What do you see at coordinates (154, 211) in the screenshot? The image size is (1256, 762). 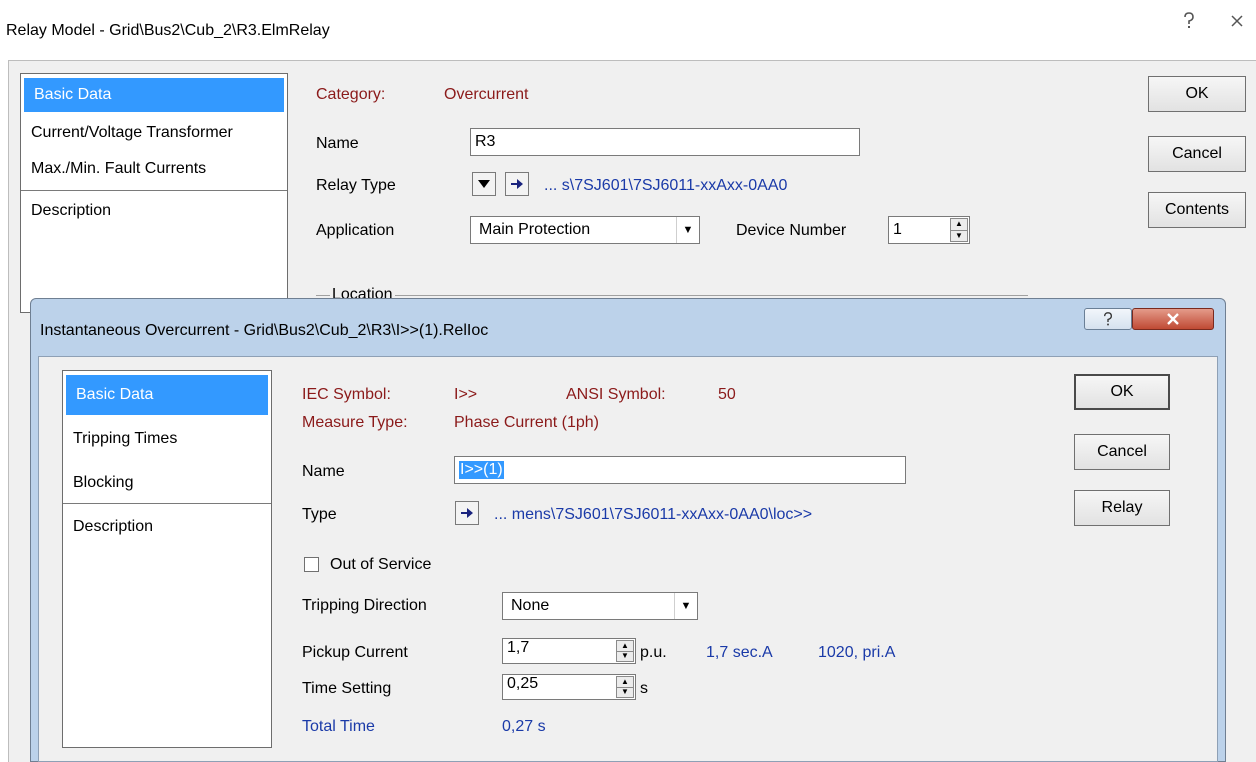 I see `outer-nav-description: Description` at bounding box center [154, 211].